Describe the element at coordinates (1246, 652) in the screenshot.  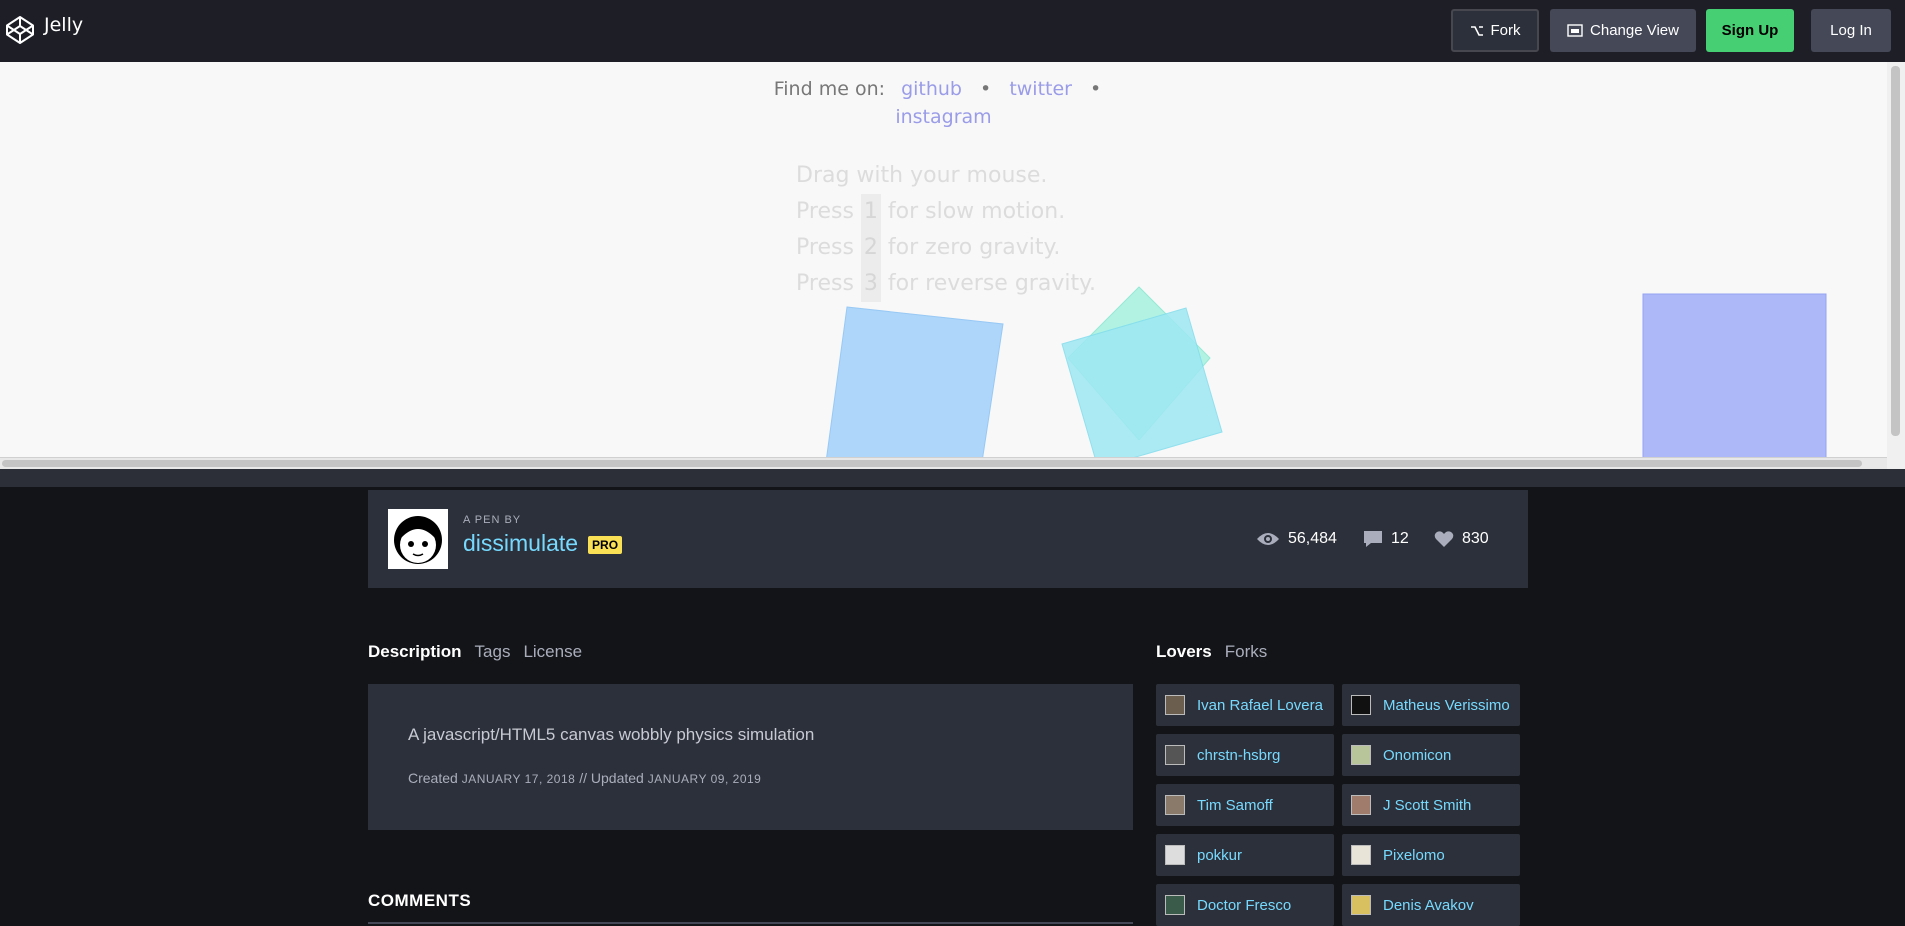
I see `tab-forks: Forks` at that location.